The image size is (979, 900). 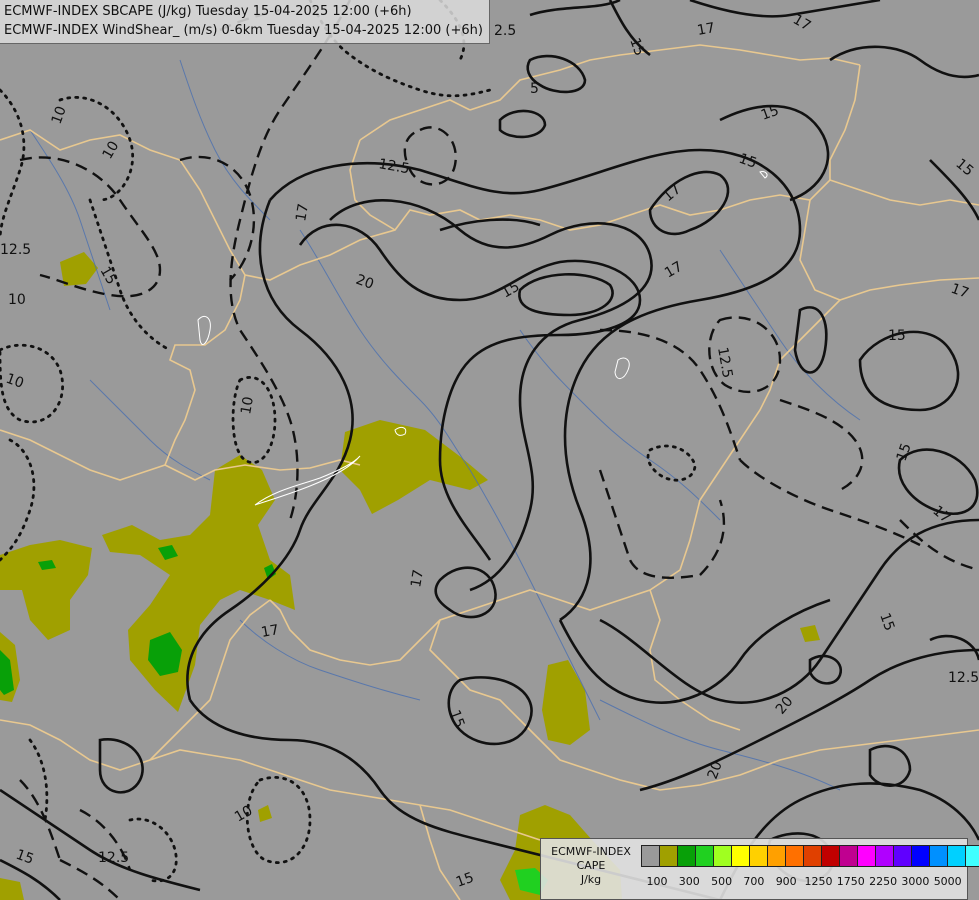 What do you see at coordinates (591, 851) in the screenshot?
I see `legend-title-line1: ECMWF-INDEX` at bounding box center [591, 851].